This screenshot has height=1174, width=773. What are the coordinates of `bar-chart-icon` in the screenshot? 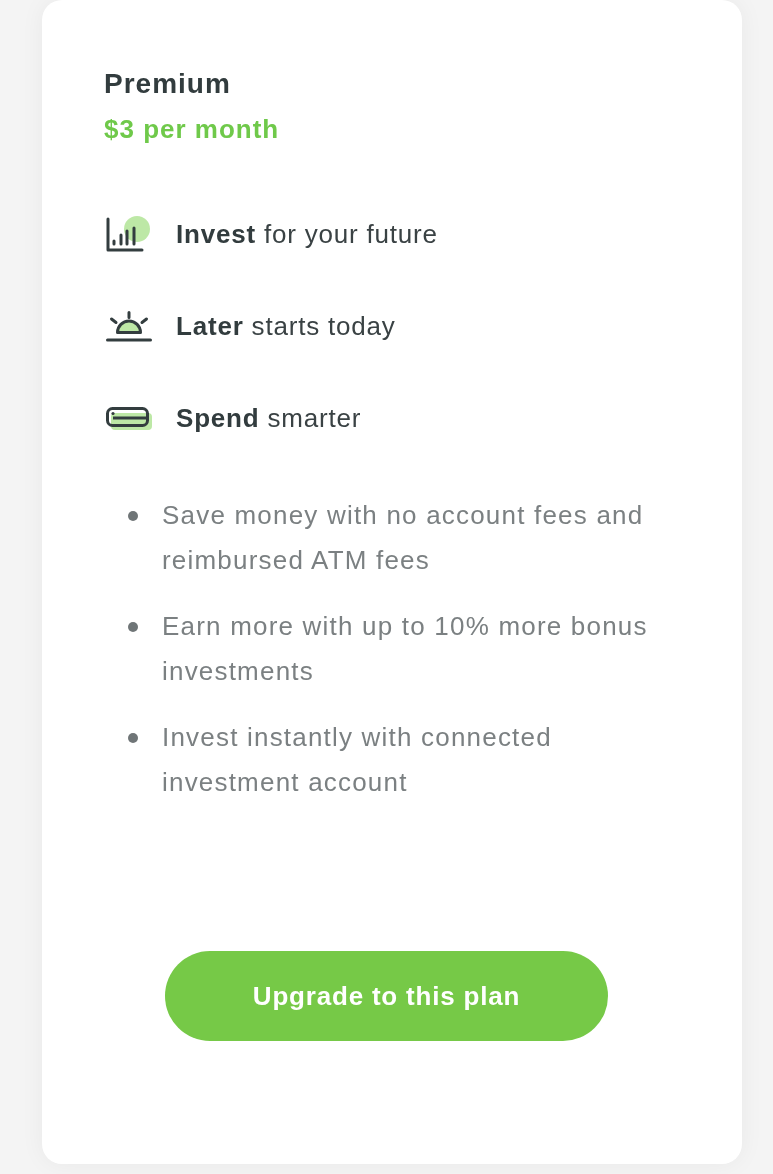 It's located at (128, 234).